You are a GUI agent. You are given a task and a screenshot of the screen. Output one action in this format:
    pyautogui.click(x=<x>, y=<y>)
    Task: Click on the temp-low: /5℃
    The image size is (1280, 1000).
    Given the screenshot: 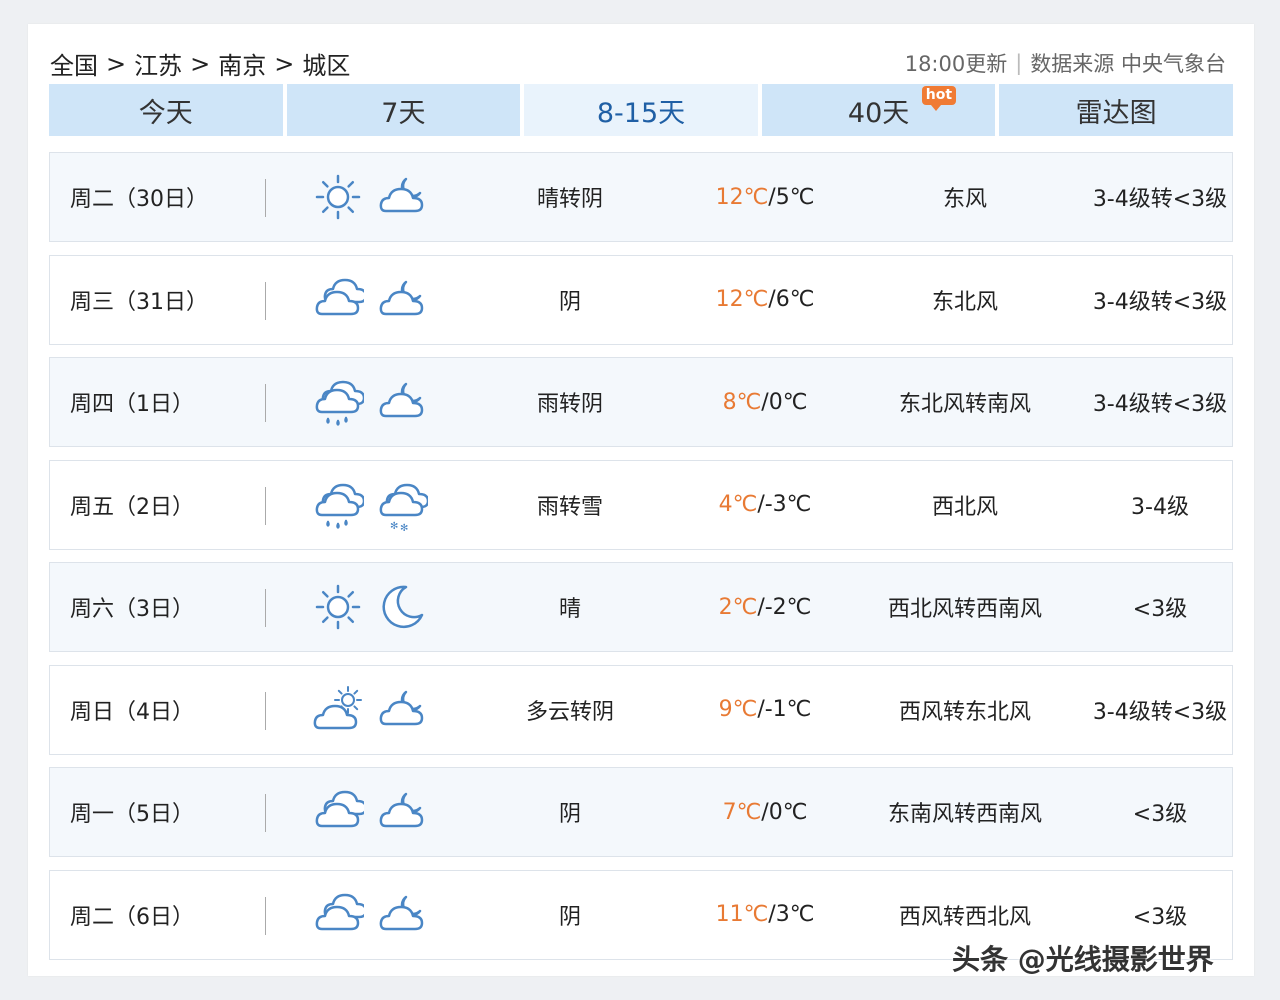 What is the action you would take?
    pyautogui.click(x=791, y=197)
    